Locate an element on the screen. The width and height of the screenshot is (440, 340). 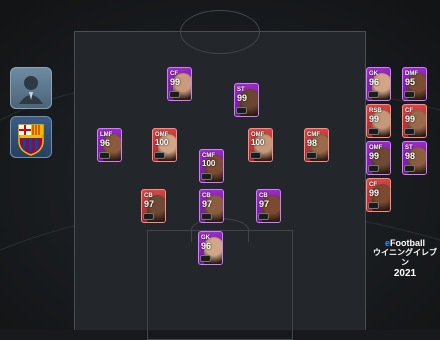
manager-card is located at coordinates (31, 88).